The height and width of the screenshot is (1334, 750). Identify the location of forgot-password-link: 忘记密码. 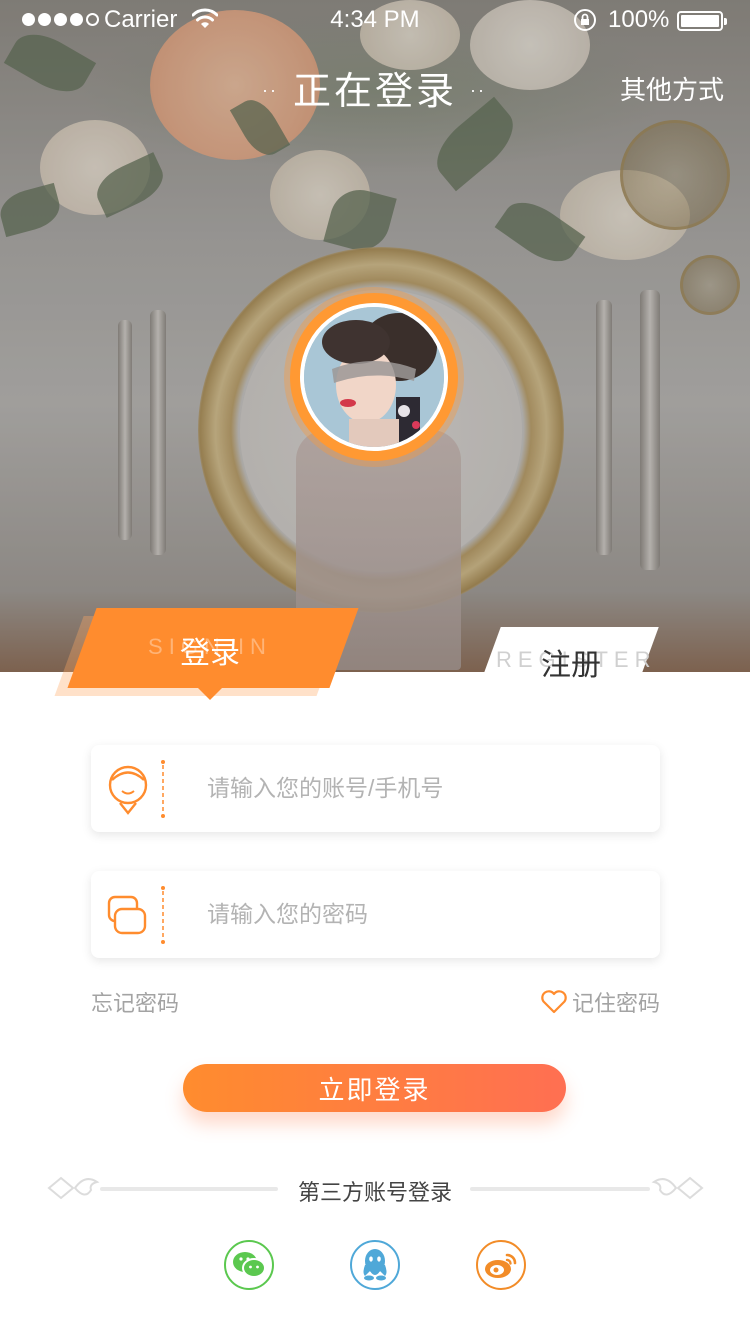
(135, 1002).